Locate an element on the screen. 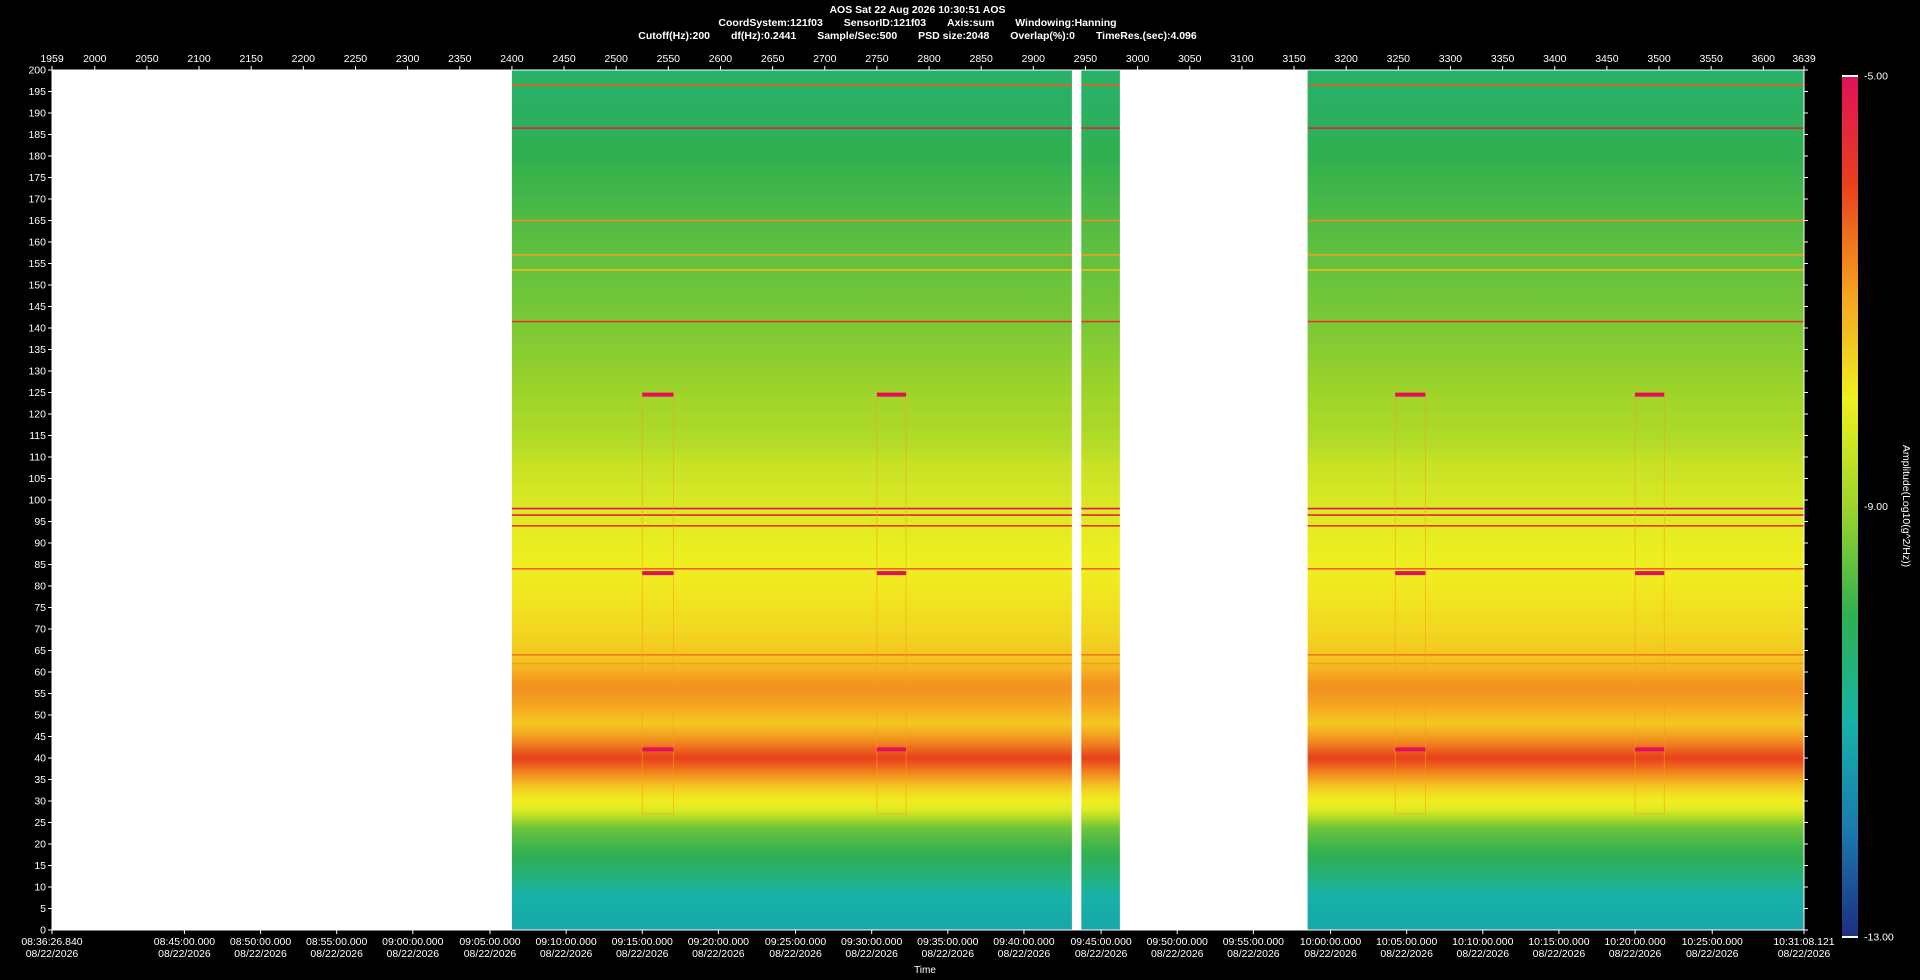 This screenshot has width=1920, height=980. colorbar-min-marker is located at coordinates (1850, 937).